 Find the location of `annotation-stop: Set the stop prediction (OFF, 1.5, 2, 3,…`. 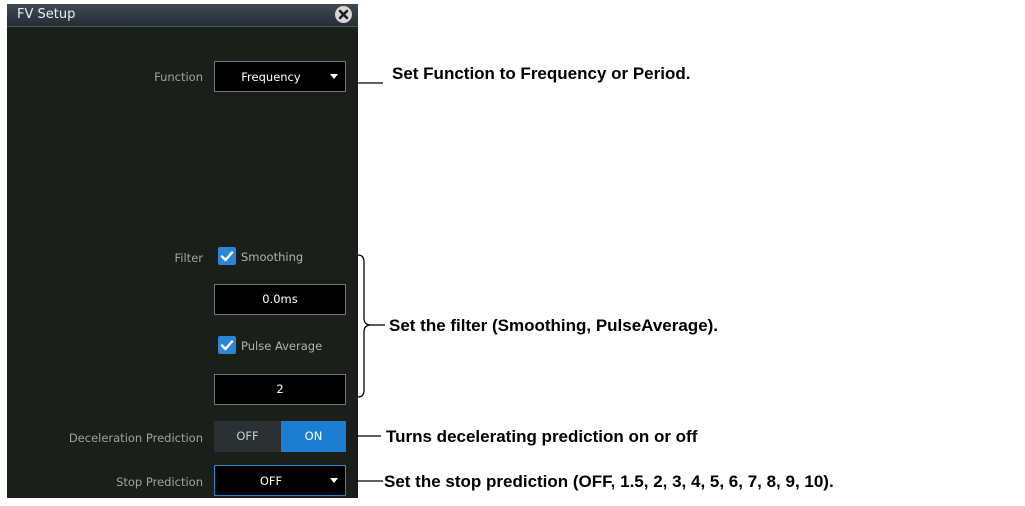

annotation-stop: Set the stop prediction (OFF, 1.5, 2, 3,… is located at coordinates (609, 481).